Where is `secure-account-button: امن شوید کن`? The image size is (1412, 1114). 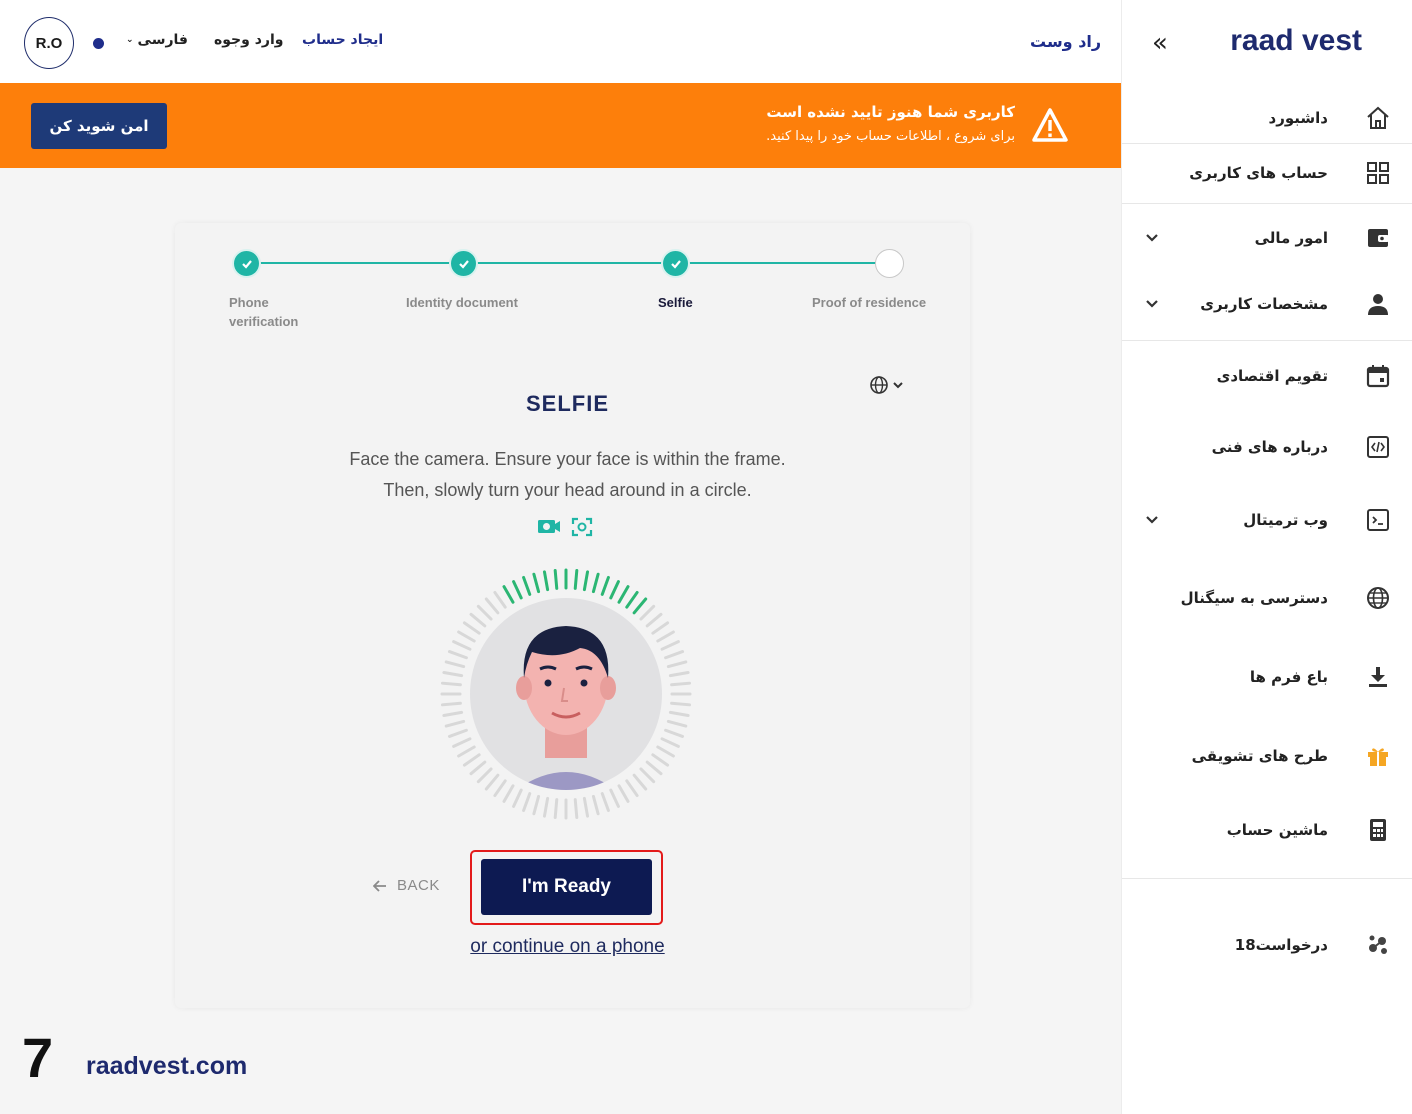
secure-account-button: امن شوید کن is located at coordinates (99, 126).